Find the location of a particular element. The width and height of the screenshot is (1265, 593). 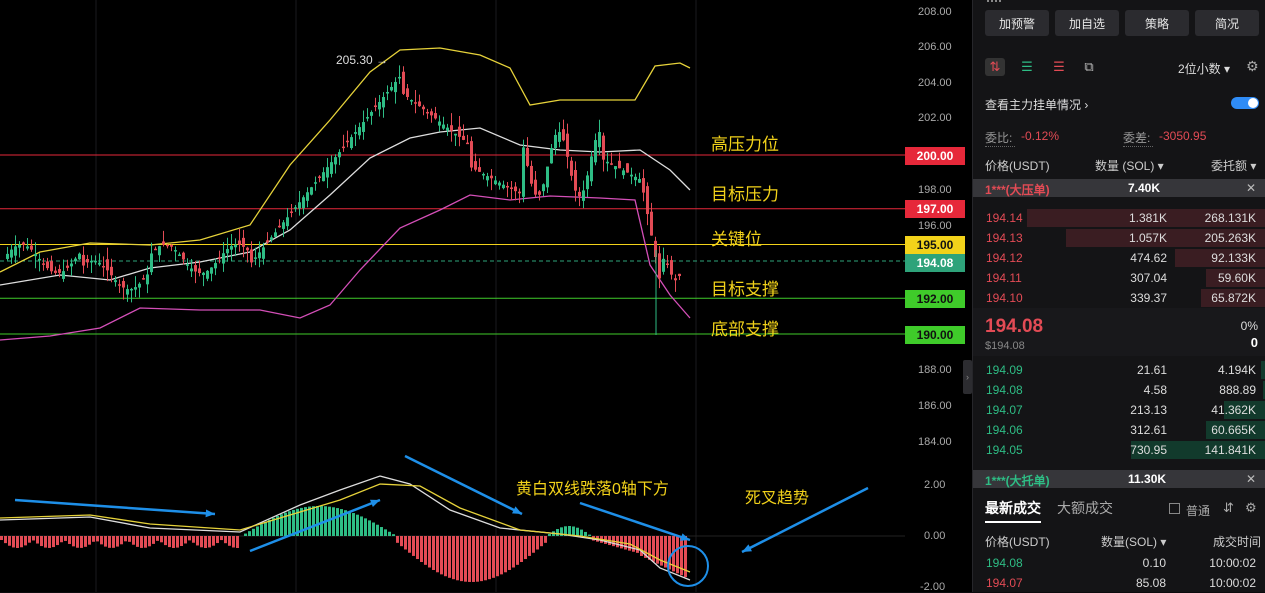

bid-row: 194.07 213.13 41.362K is located at coordinates (1119, 410).